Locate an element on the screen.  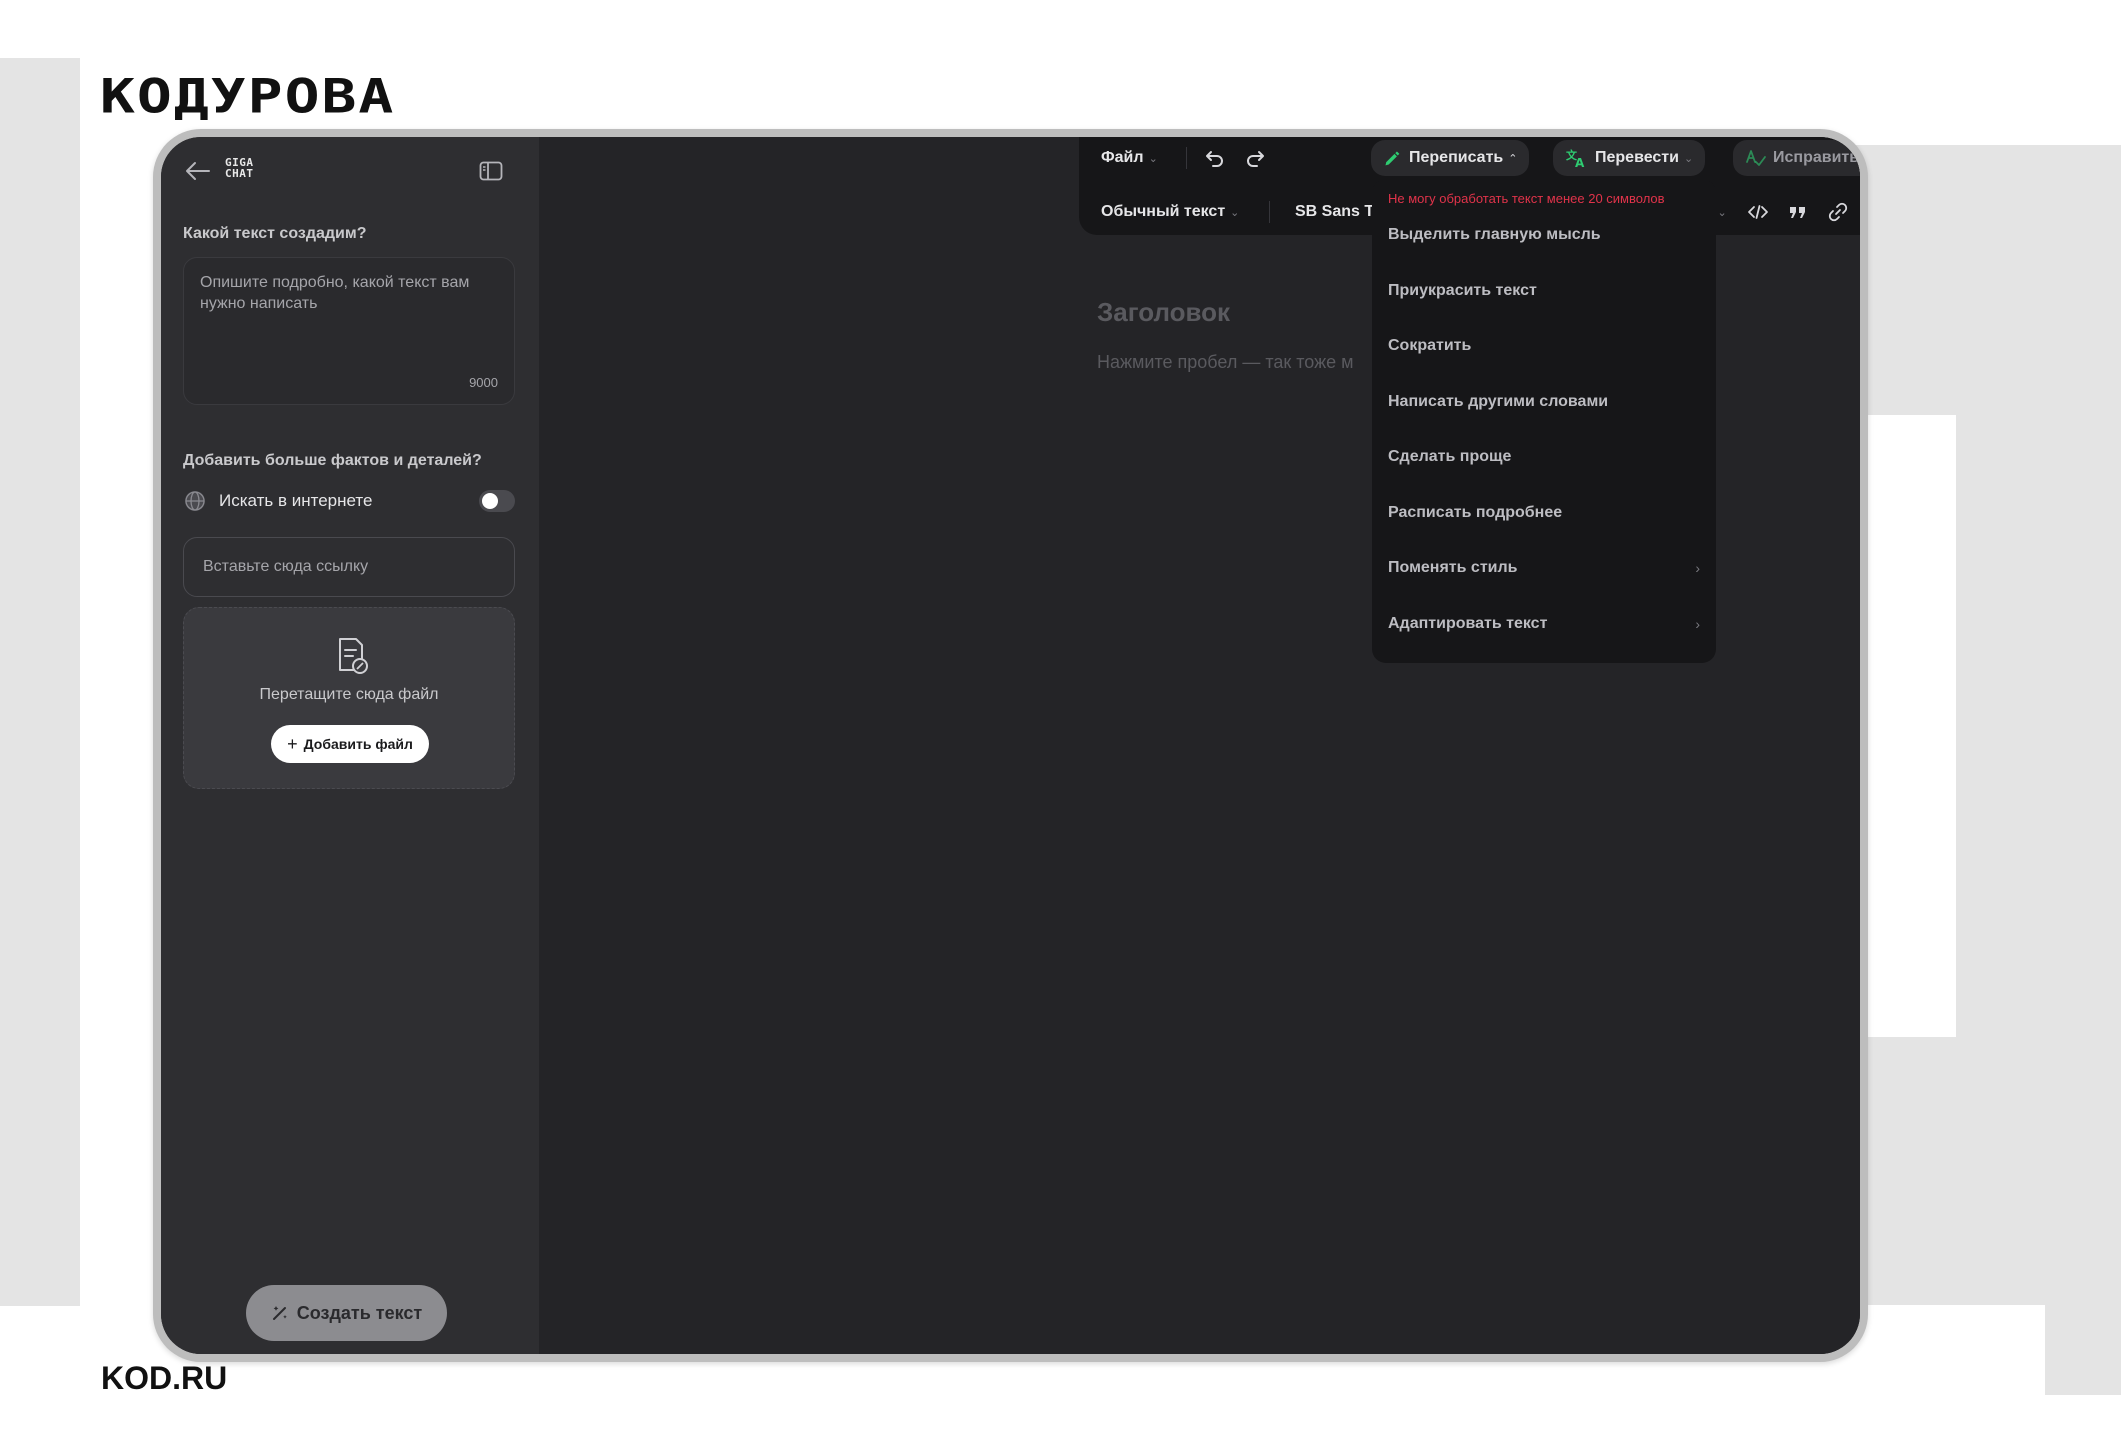
bg-block-bottom-right is located at coordinates (2083, 1350).